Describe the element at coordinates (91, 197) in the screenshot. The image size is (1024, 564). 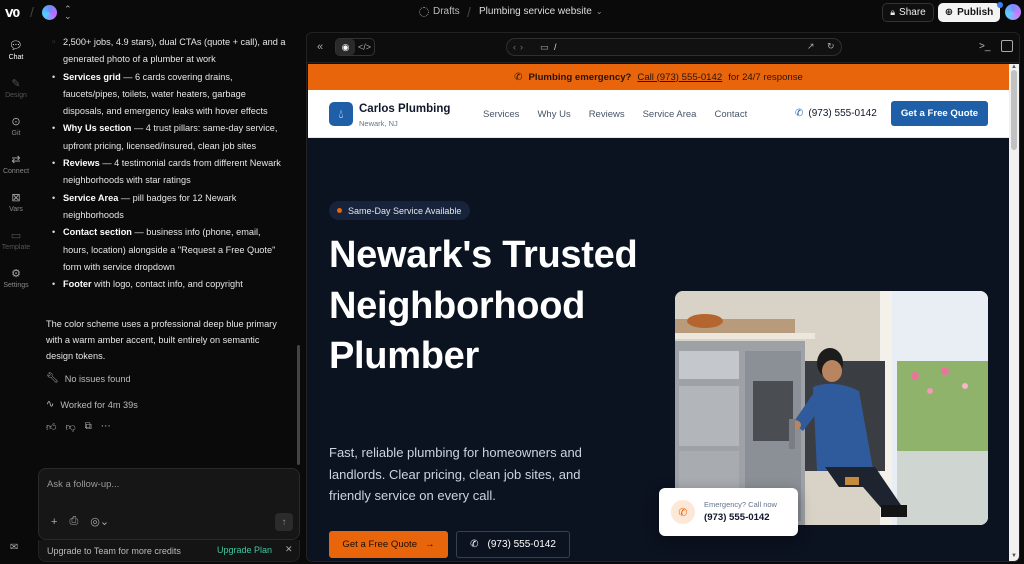
I see `bullet-title: Service Area` at that location.